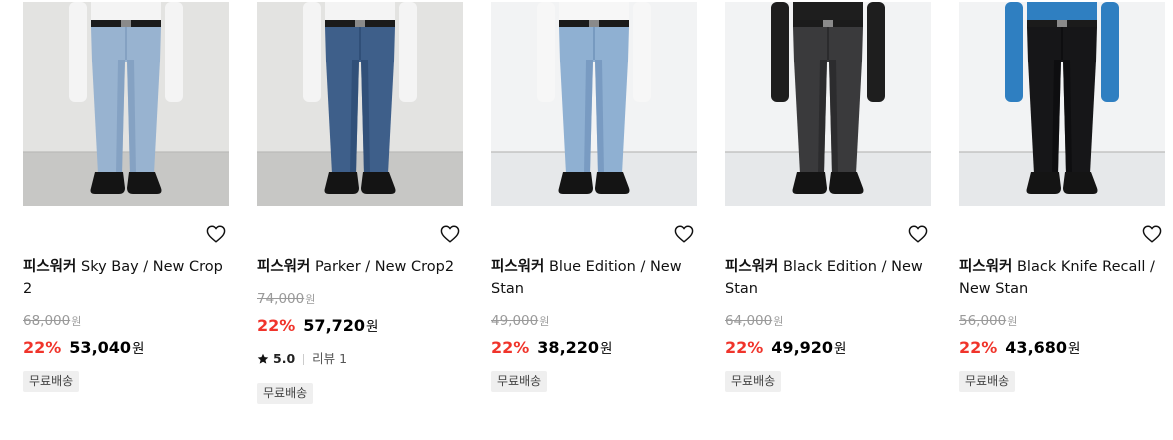 This screenshot has height=440, width=1173. I want to click on original-price: 64,000원, so click(754, 321).